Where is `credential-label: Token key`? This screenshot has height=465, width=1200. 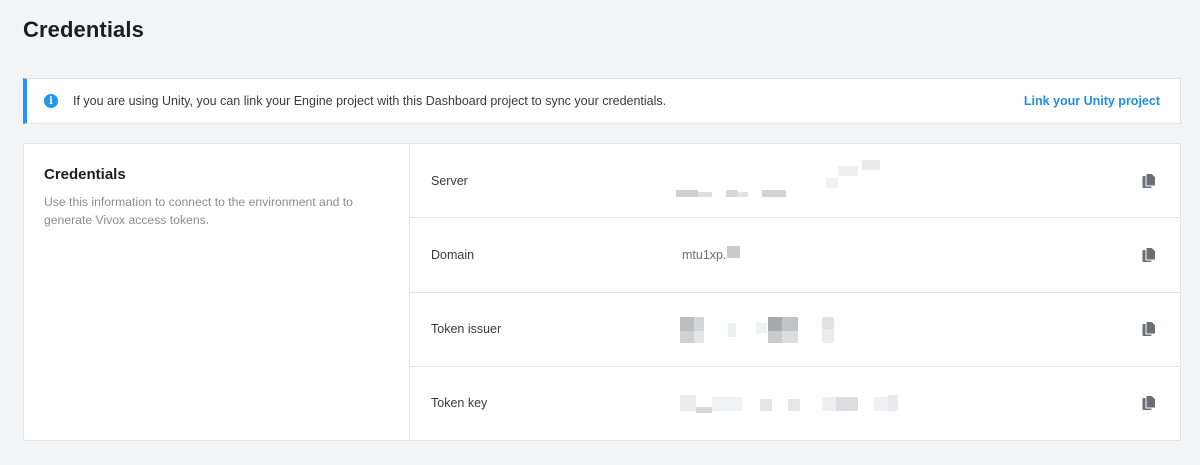 credential-label: Token key is located at coordinates (459, 403).